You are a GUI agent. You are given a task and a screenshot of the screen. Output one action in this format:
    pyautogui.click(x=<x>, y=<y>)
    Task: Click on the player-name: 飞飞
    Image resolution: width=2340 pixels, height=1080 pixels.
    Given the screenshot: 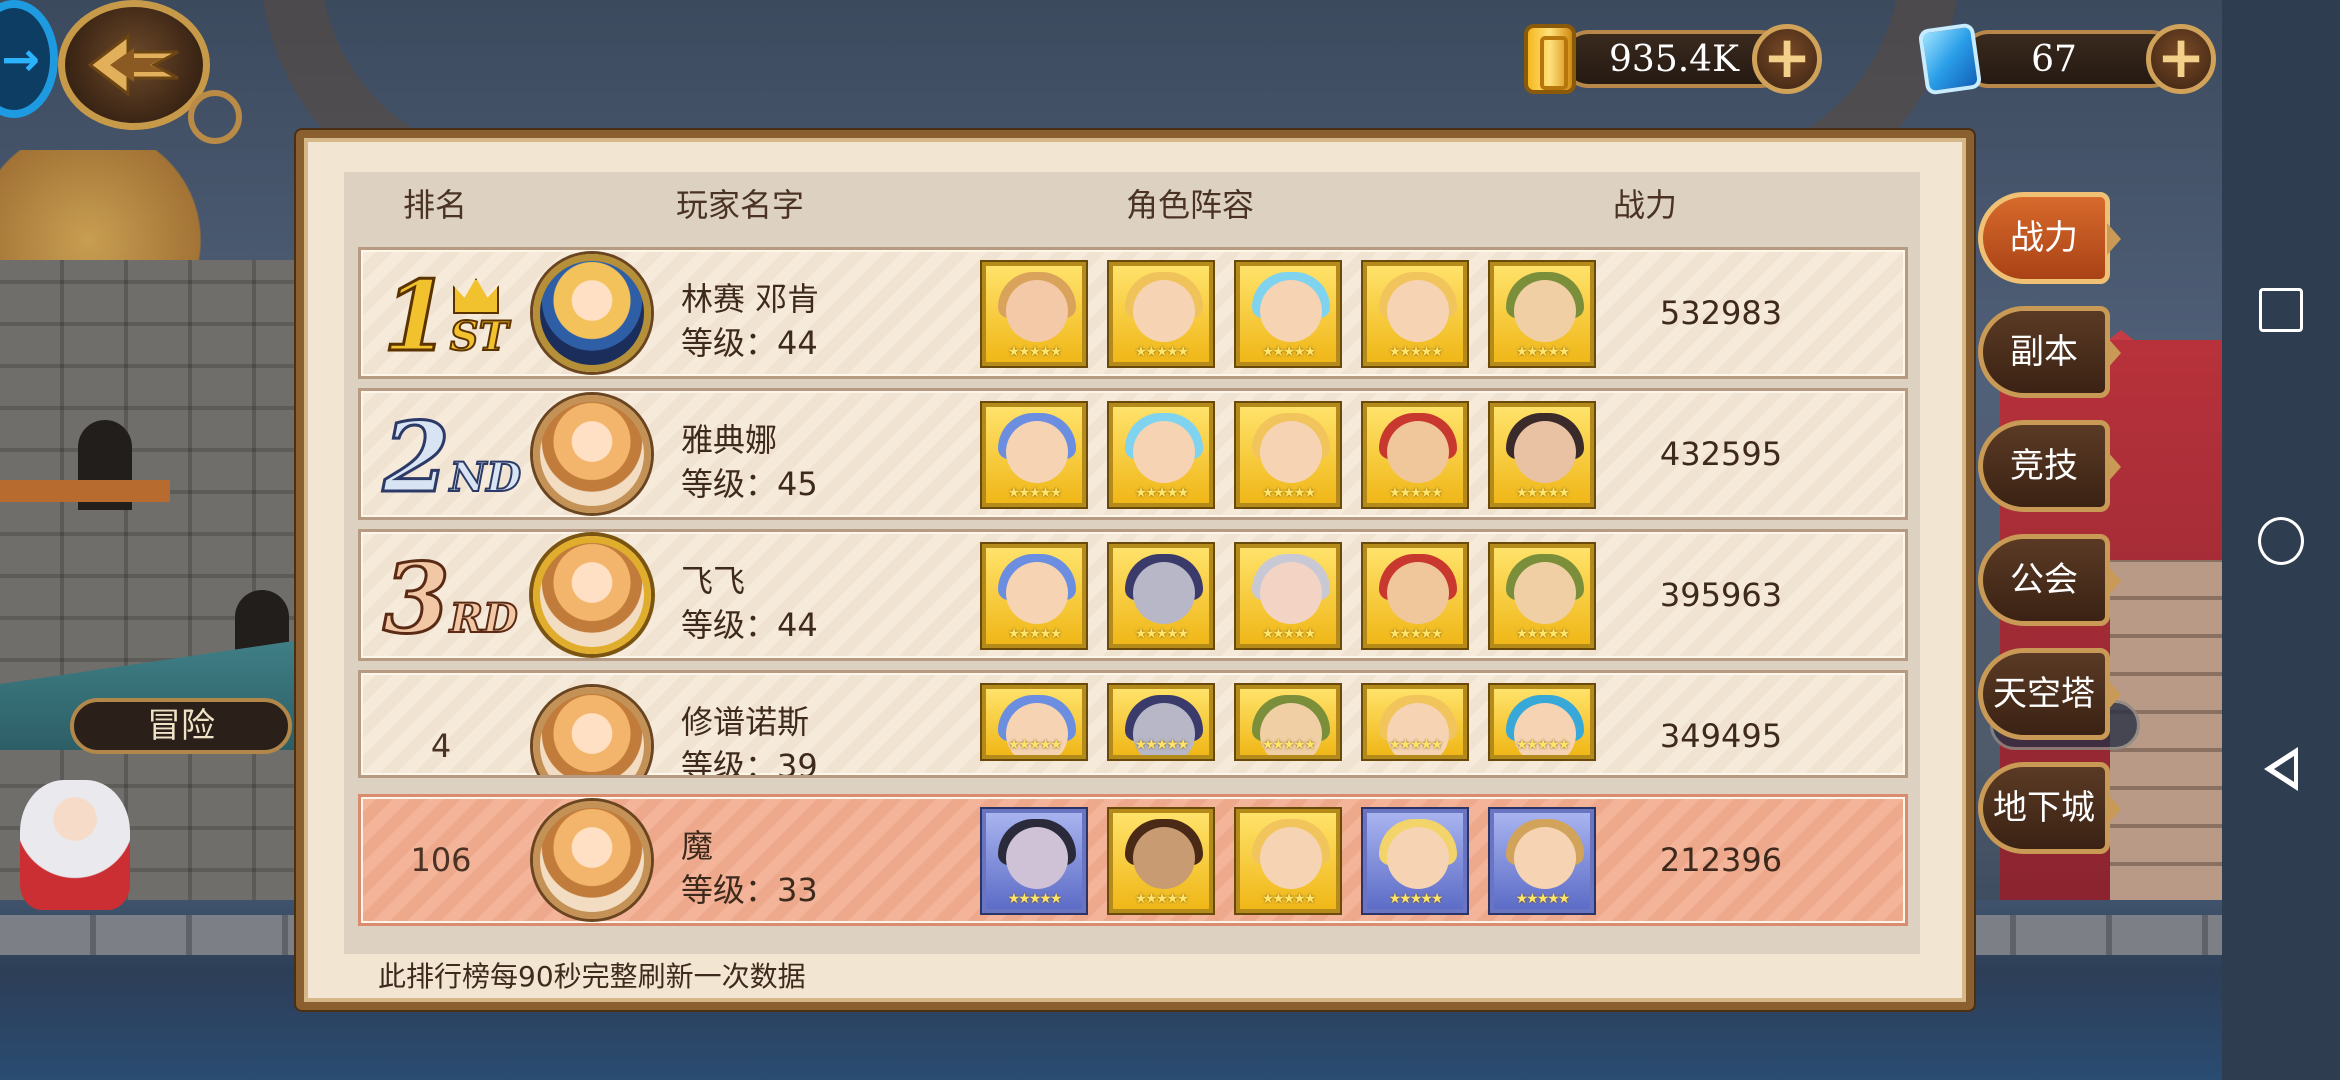 What is the action you would take?
    pyautogui.click(x=713, y=581)
    